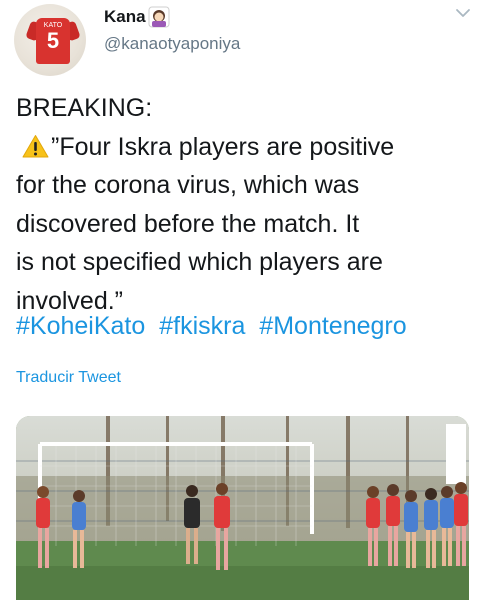 Image resolution: width=485 pixels, height=600 pixels. I want to click on tweet-line-text: ”Four Iskra players are positive, so click(223, 146).